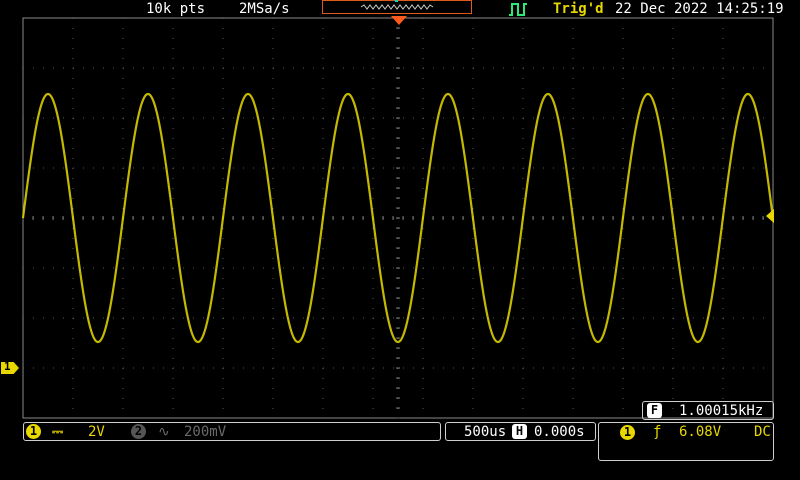 This screenshot has height=480, width=800. Describe the element at coordinates (399, 21) in the screenshot. I see `trigger-position-marker` at that location.